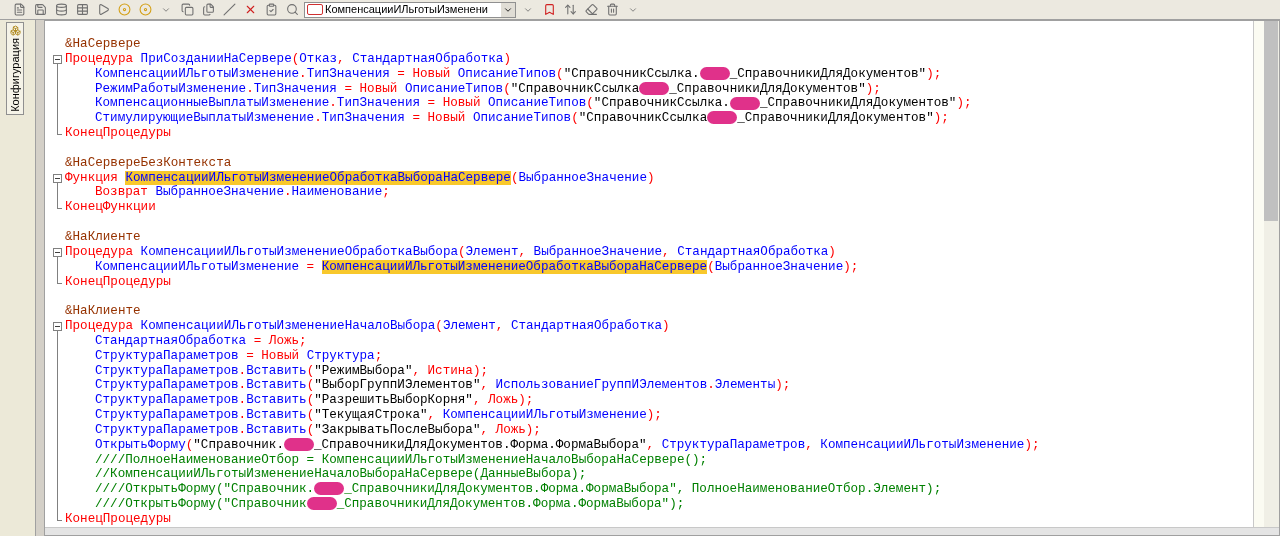 The image size is (1280, 536). Describe the element at coordinates (15, 68) in the screenshot. I see `sidebar-tab: Конфигурация` at that location.